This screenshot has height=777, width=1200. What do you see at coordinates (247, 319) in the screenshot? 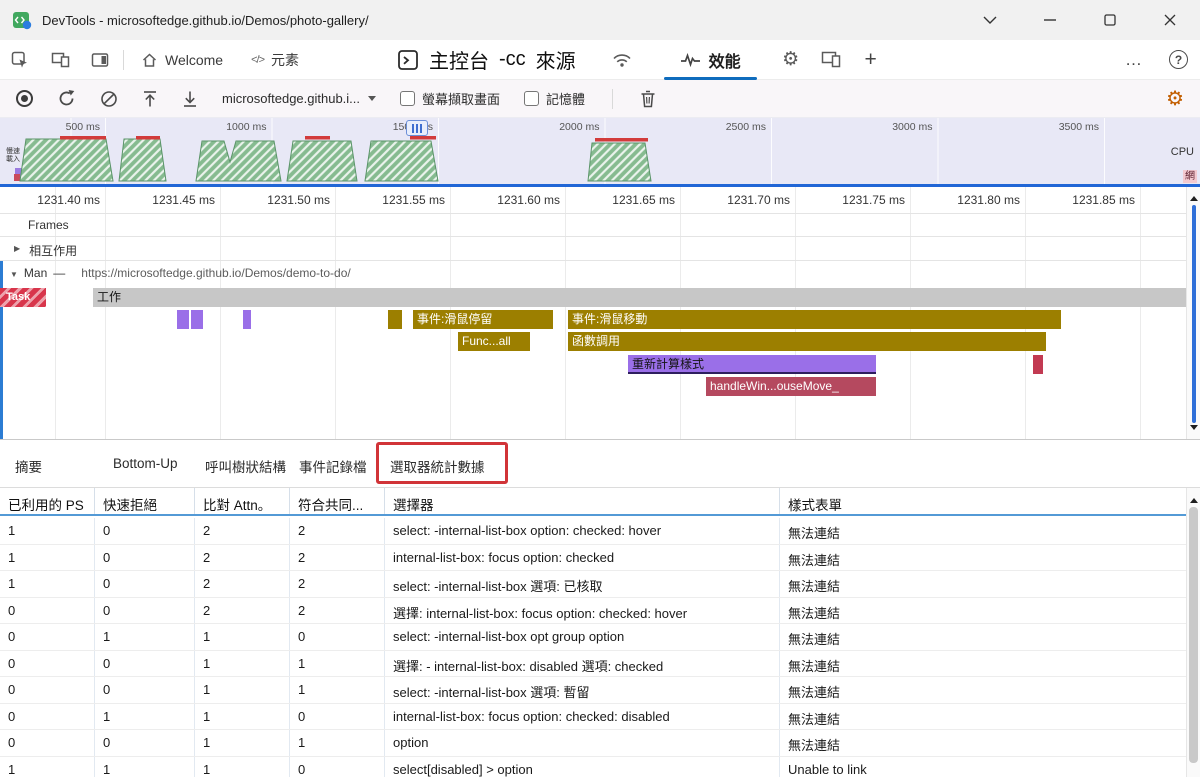
I see `flame-bar-style-tick` at bounding box center [247, 319].